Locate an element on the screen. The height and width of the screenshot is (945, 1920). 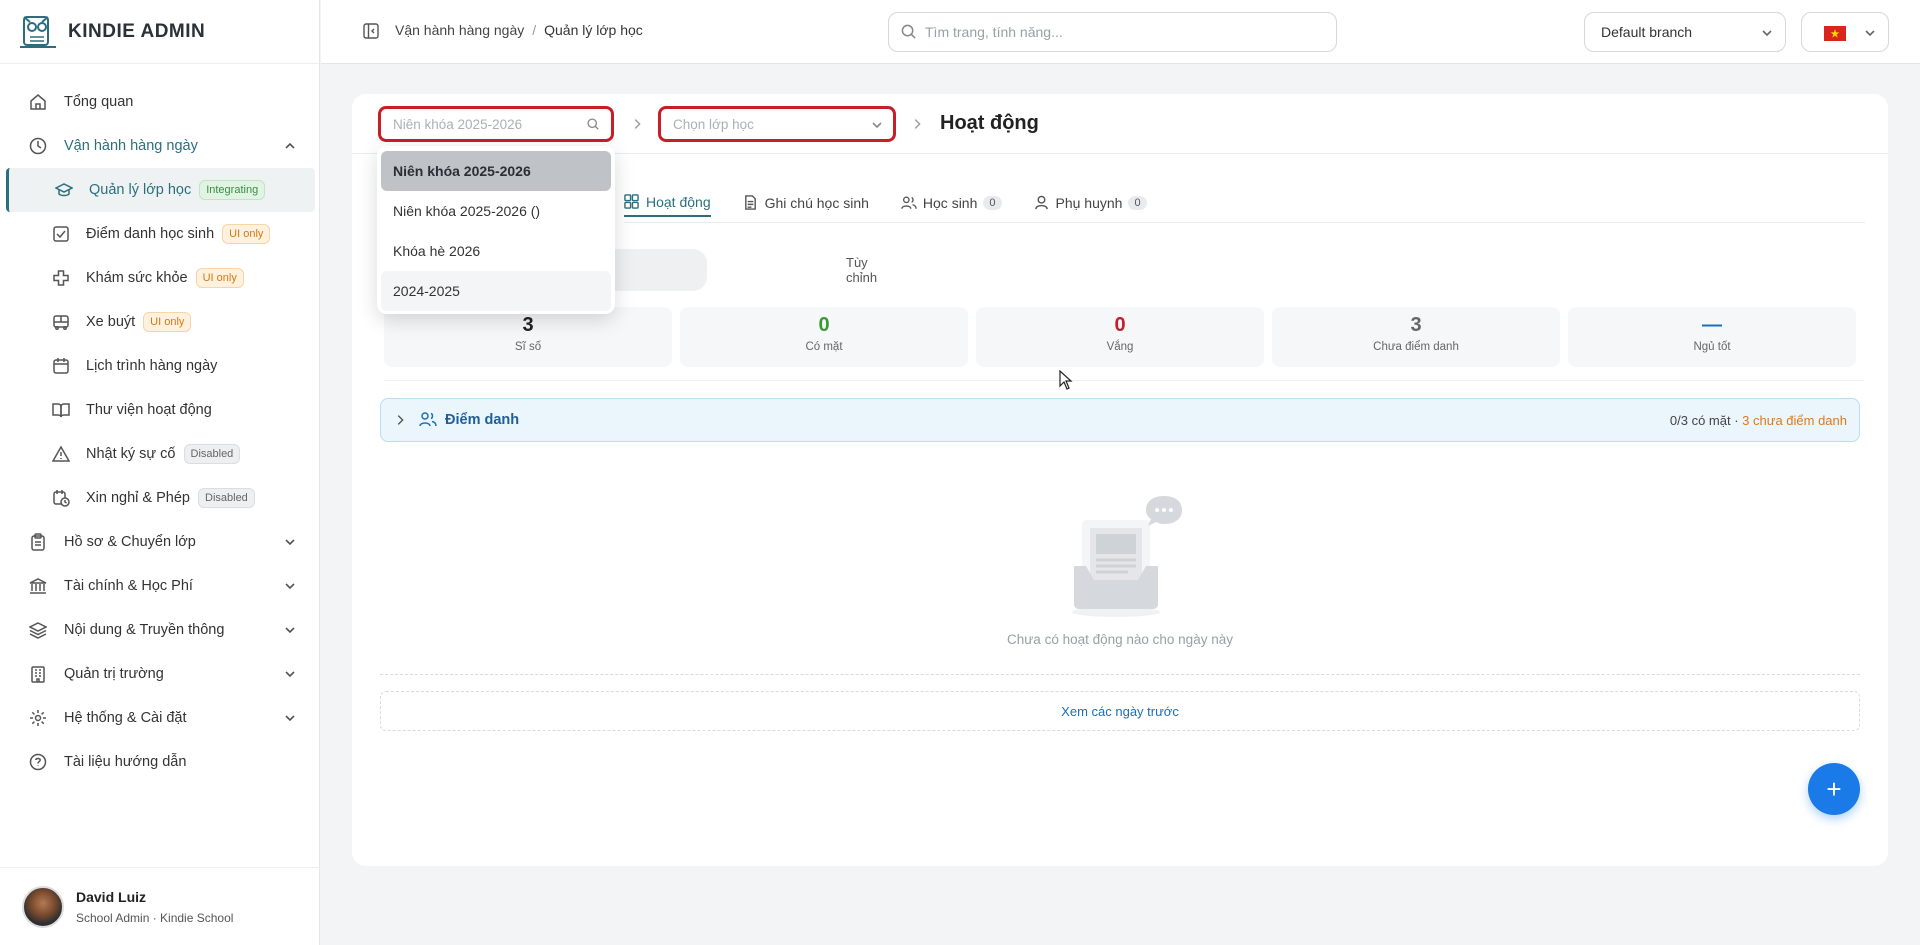
attendance-accordion: Điểm danh 0/3 có mặt · 3 chưa điểm danh is located at coordinates (1120, 420).